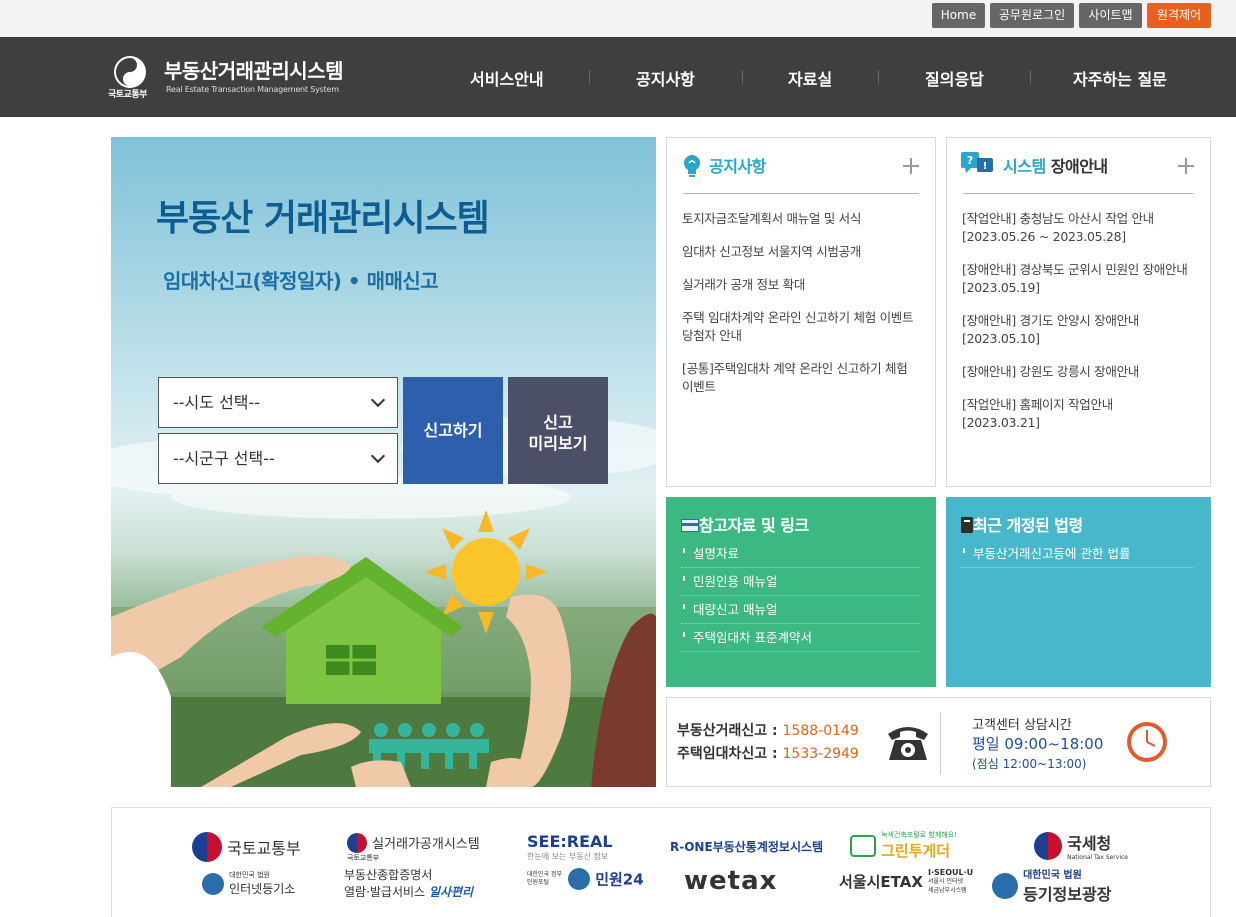  I want to click on logo-label-line2: 열람·발급서비스 일사편리, so click(409, 892).